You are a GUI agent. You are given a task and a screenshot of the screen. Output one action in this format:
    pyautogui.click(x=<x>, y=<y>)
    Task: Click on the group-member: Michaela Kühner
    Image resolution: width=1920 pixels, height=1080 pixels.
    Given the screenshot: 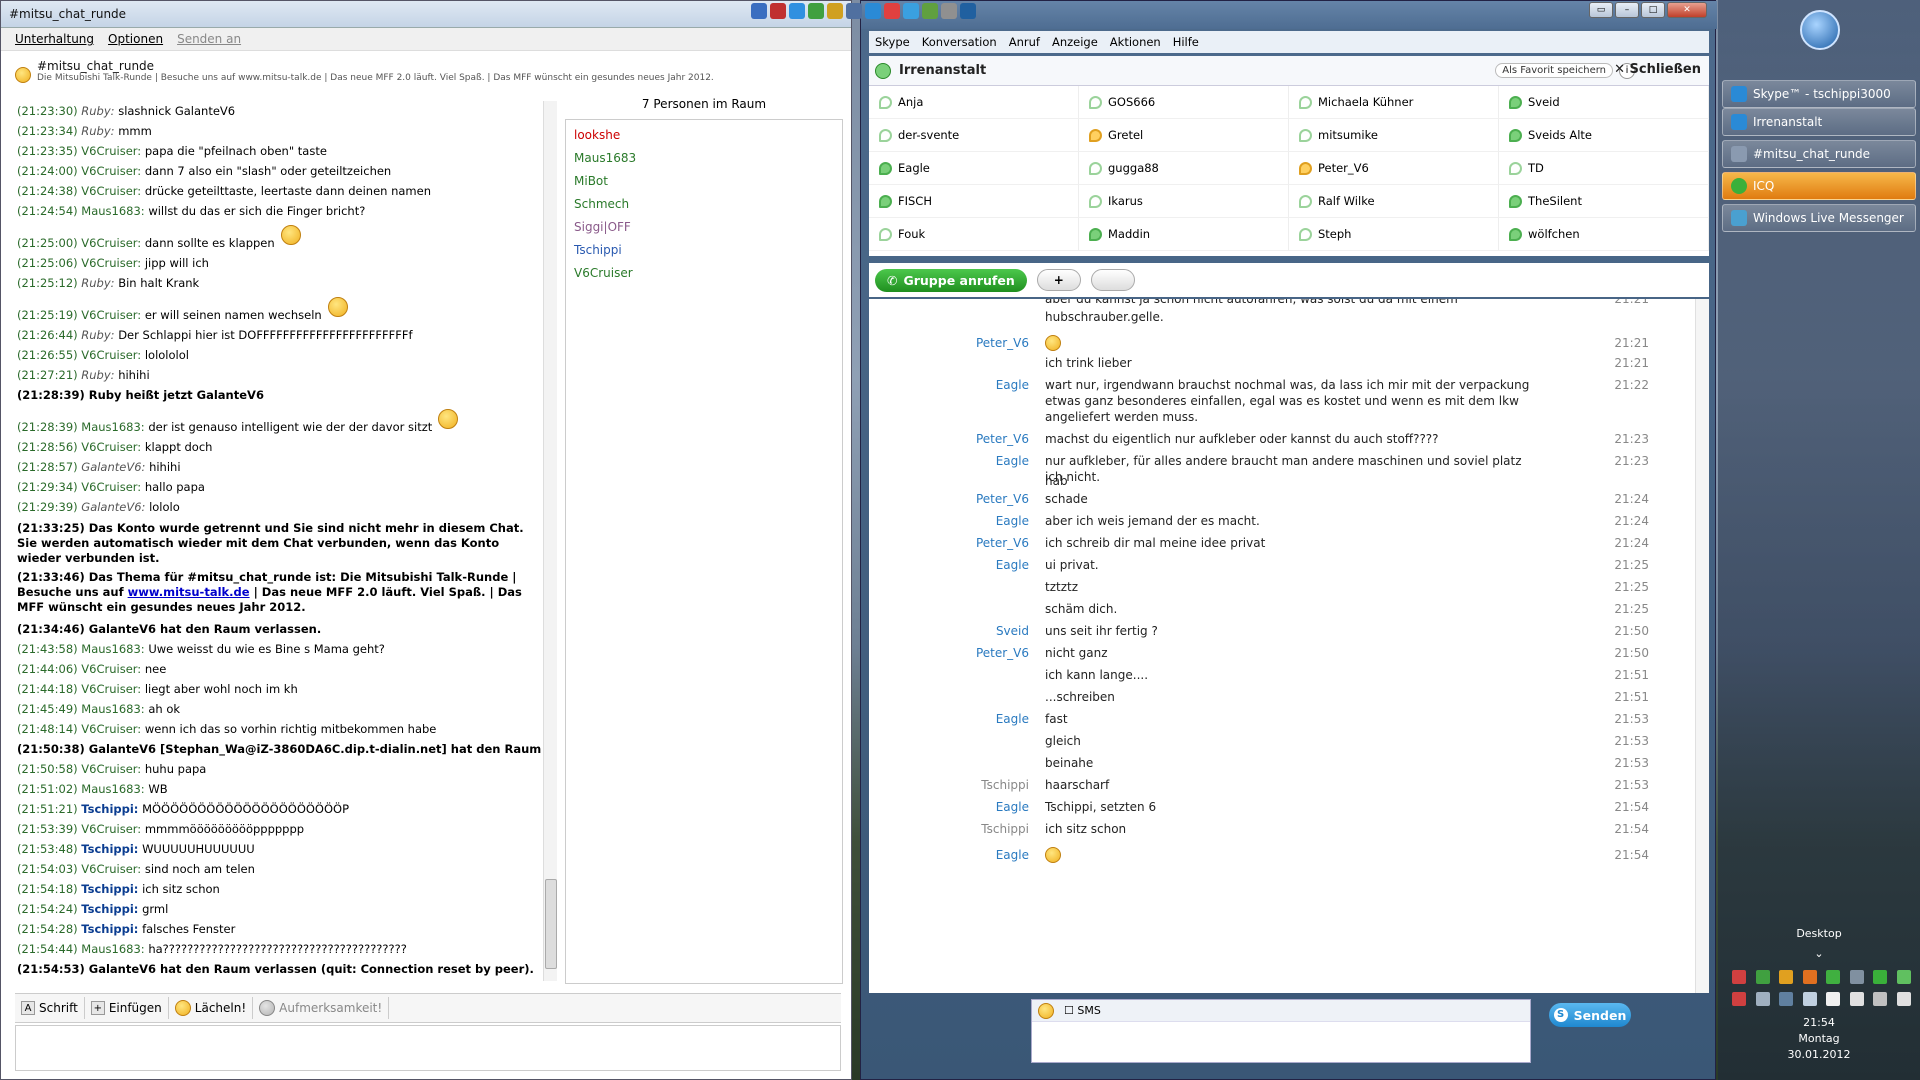 What is the action you would take?
    pyautogui.click(x=1394, y=102)
    